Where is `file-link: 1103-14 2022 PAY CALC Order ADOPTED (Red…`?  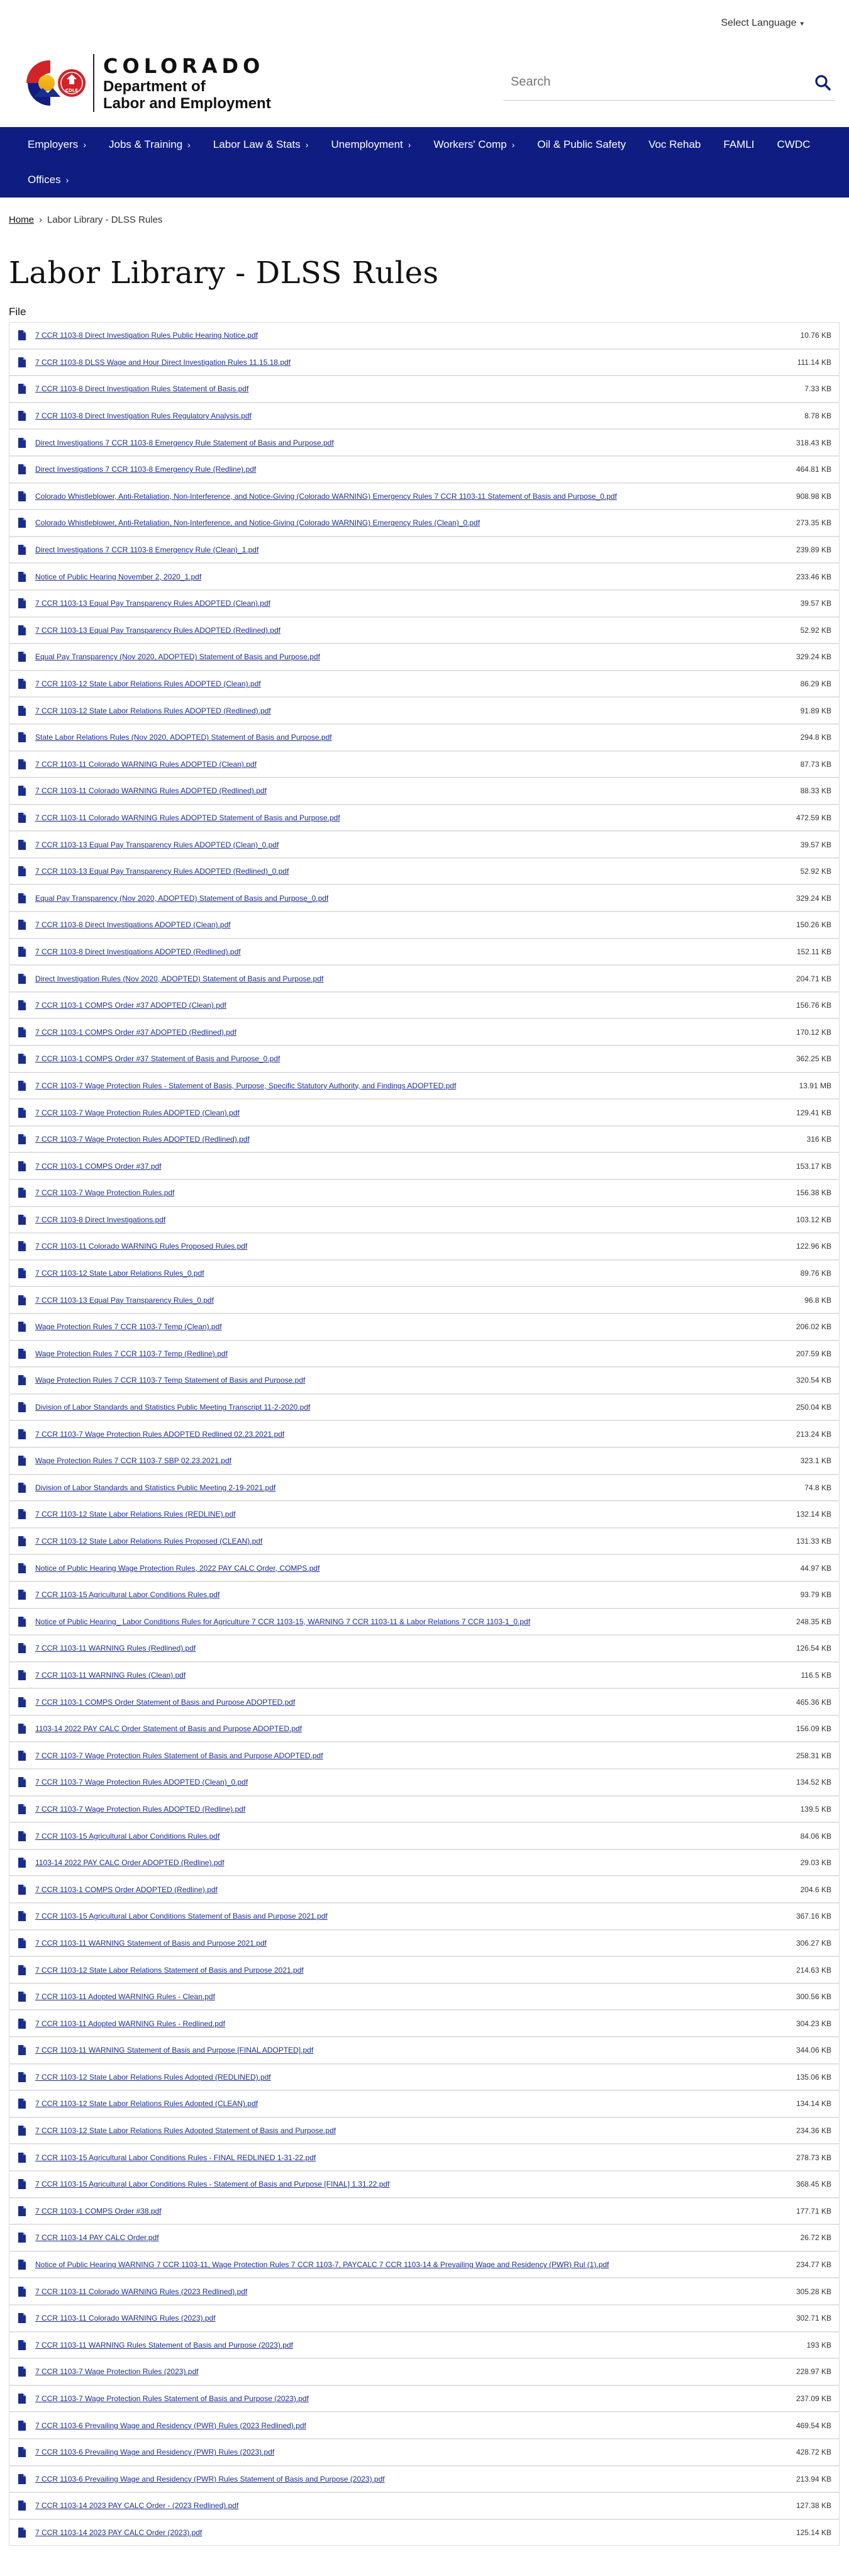 file-link: 1103-14 2022 PAY CALC Order ADOPTED (Red… is located at coordinates (414, 1862).